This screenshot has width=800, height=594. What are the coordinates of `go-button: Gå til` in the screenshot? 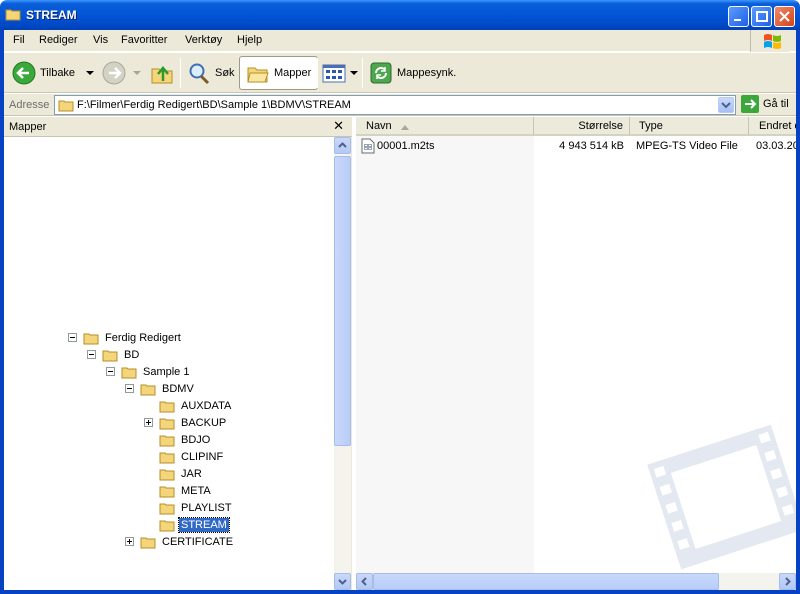 It's located at (765, 104).